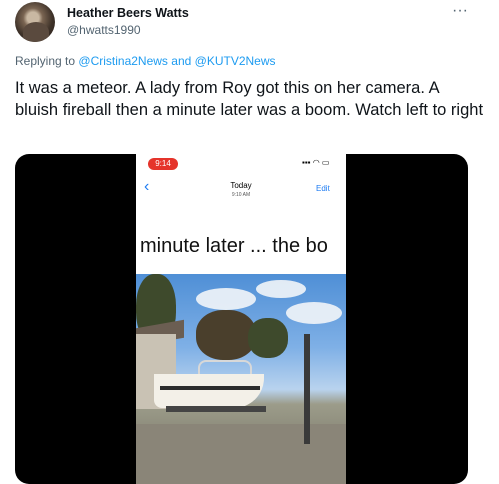  Describe the element at coordinates (323, 188) in the screenshot. I see `edit-label: Edit` at that location.